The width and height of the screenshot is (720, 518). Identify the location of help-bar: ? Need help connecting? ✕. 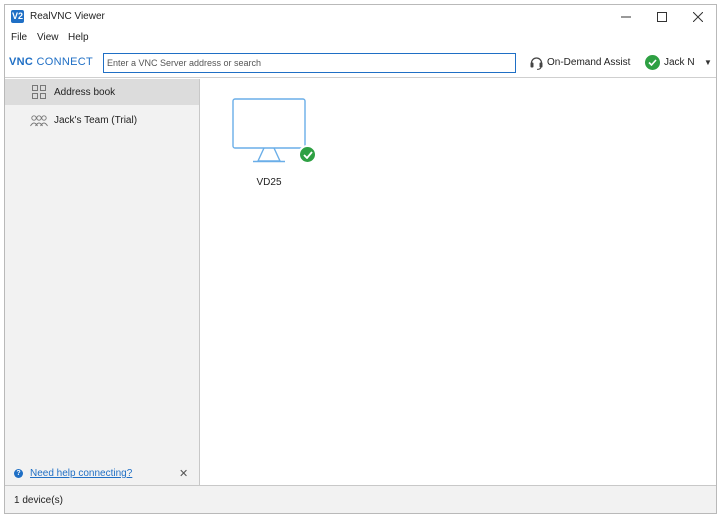
(102, 474).